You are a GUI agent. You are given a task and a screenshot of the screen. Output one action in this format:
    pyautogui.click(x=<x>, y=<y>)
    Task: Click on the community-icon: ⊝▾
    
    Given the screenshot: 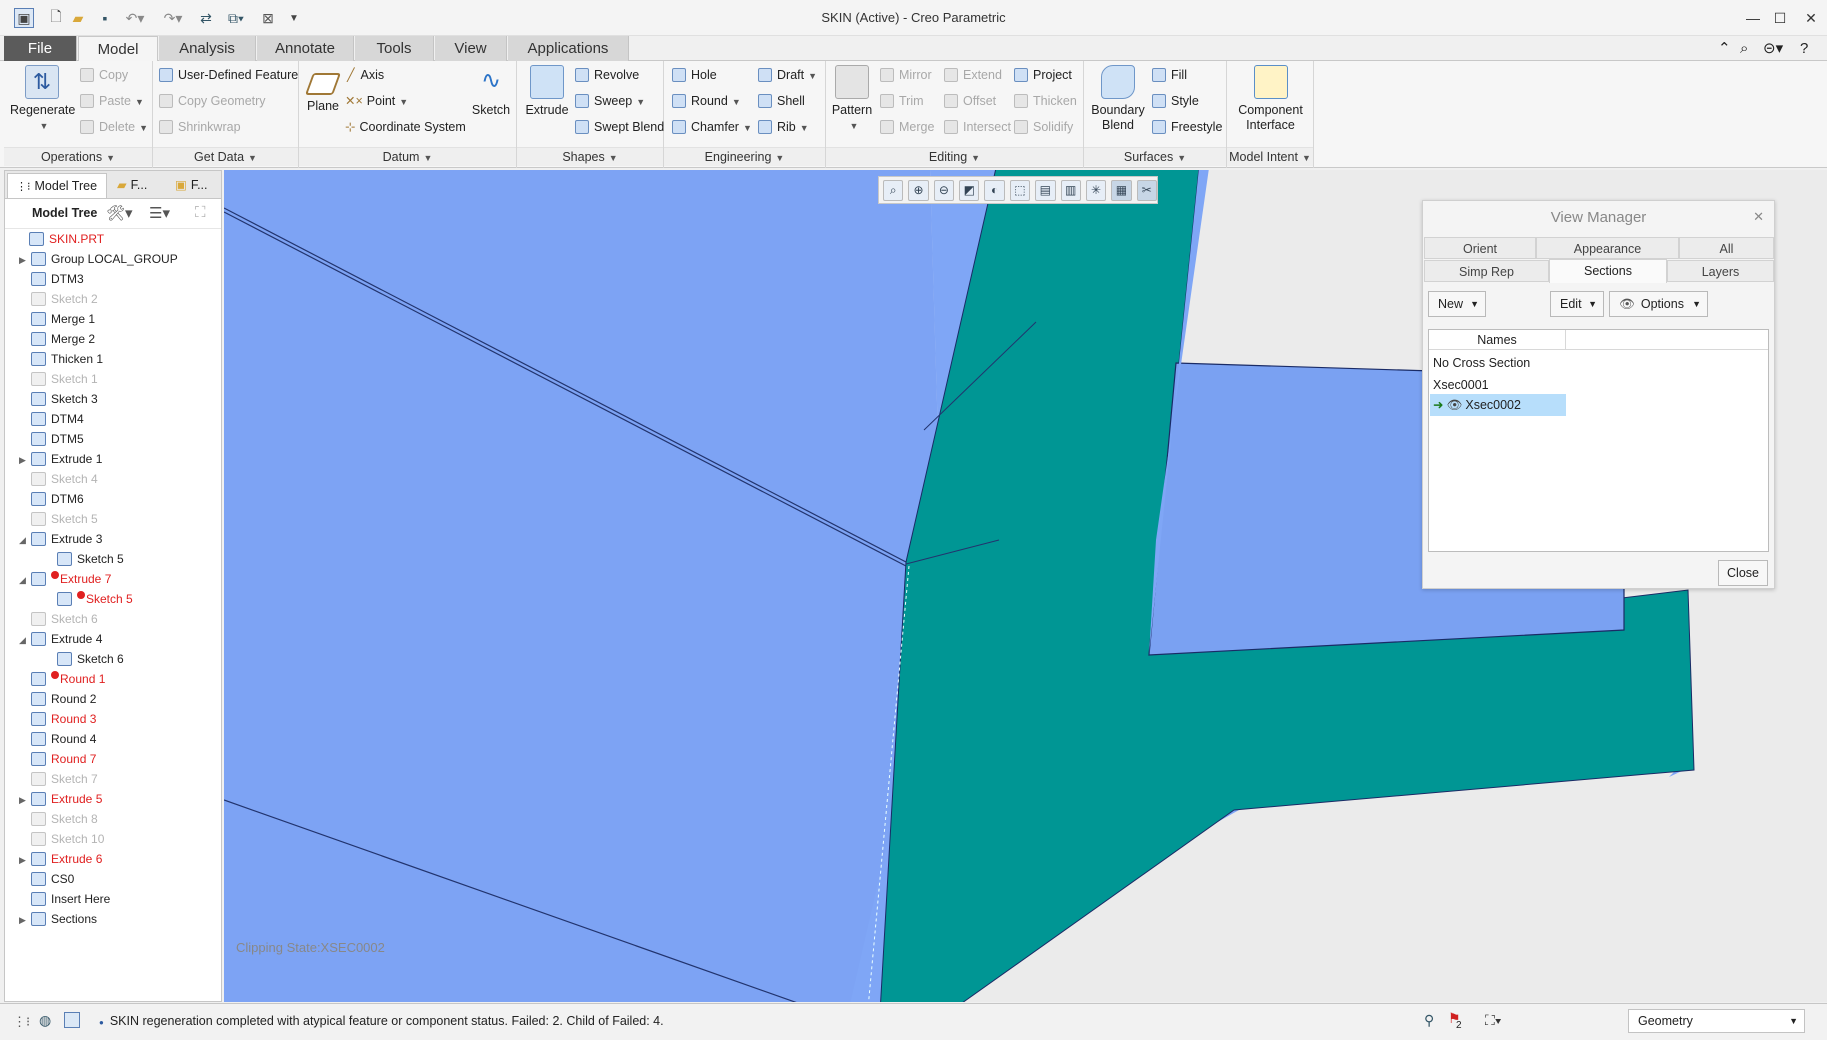 What is the action you would take?
    pyautogui.click(x=1773, y=48)
    